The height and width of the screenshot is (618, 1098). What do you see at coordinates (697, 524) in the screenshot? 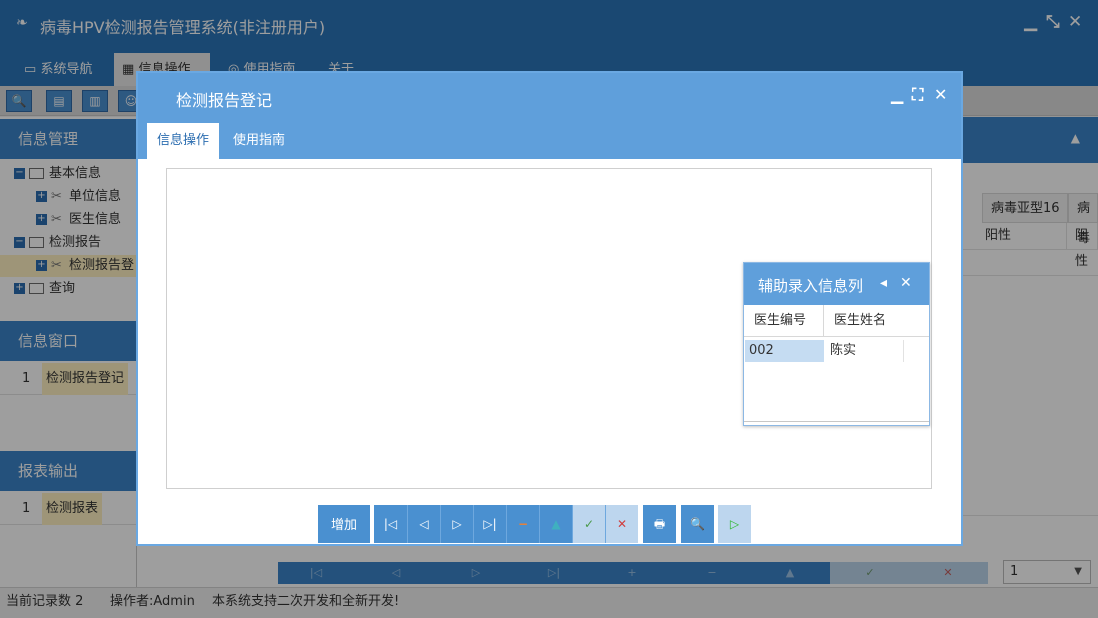
I see `preview-button: 🔍` at bounding box center [697, 524].